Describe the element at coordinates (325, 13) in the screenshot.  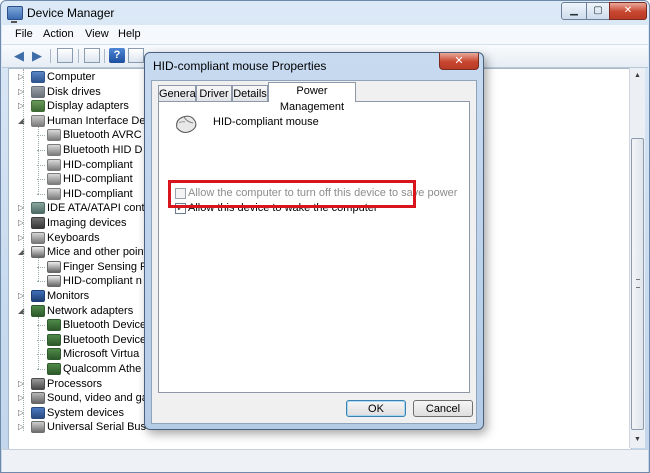
I see `title-bar: Device Manager ▁ ▢ ✕` at that location.